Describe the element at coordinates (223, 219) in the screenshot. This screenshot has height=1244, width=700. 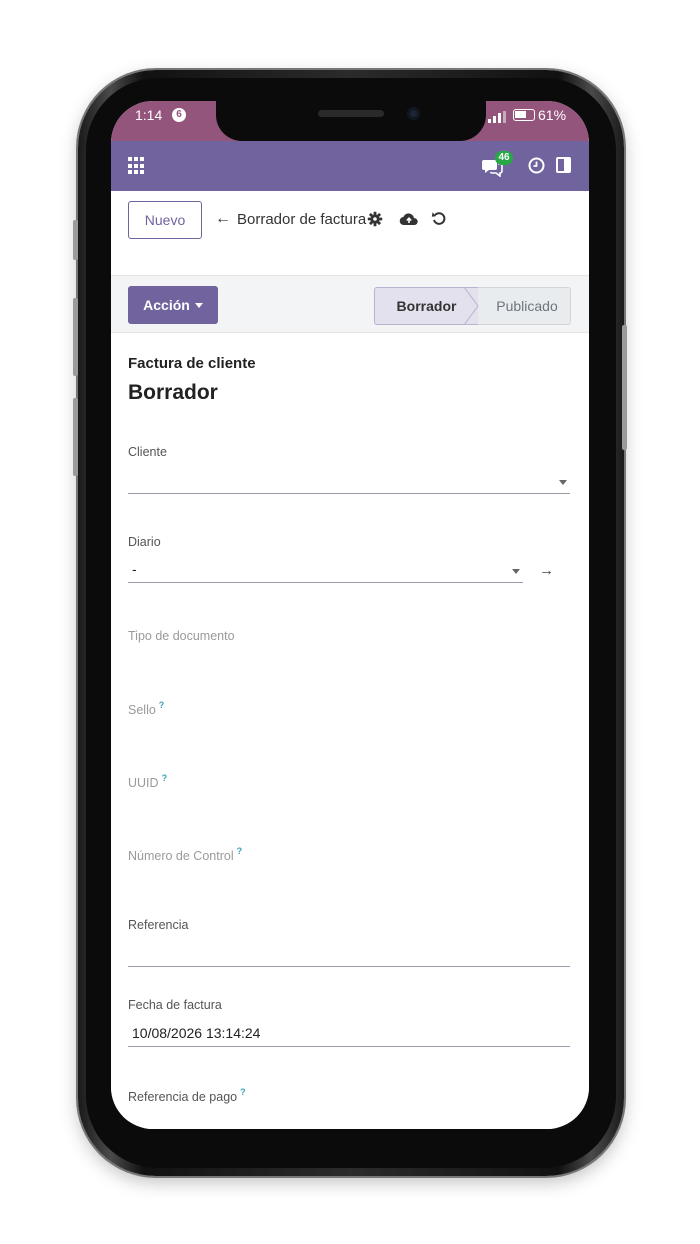
I see `back-arrow-icon: ←` at that location.